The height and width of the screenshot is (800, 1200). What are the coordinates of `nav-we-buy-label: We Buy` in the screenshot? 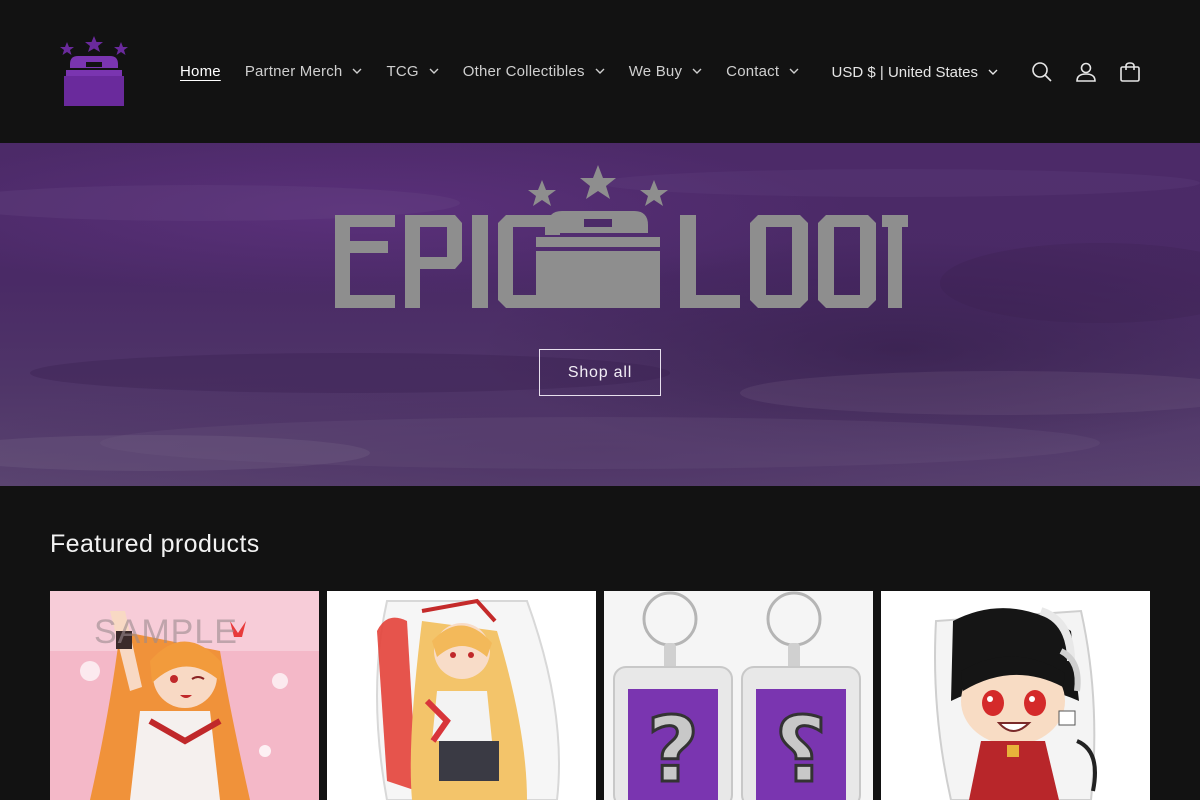 It's located at (655, 71).